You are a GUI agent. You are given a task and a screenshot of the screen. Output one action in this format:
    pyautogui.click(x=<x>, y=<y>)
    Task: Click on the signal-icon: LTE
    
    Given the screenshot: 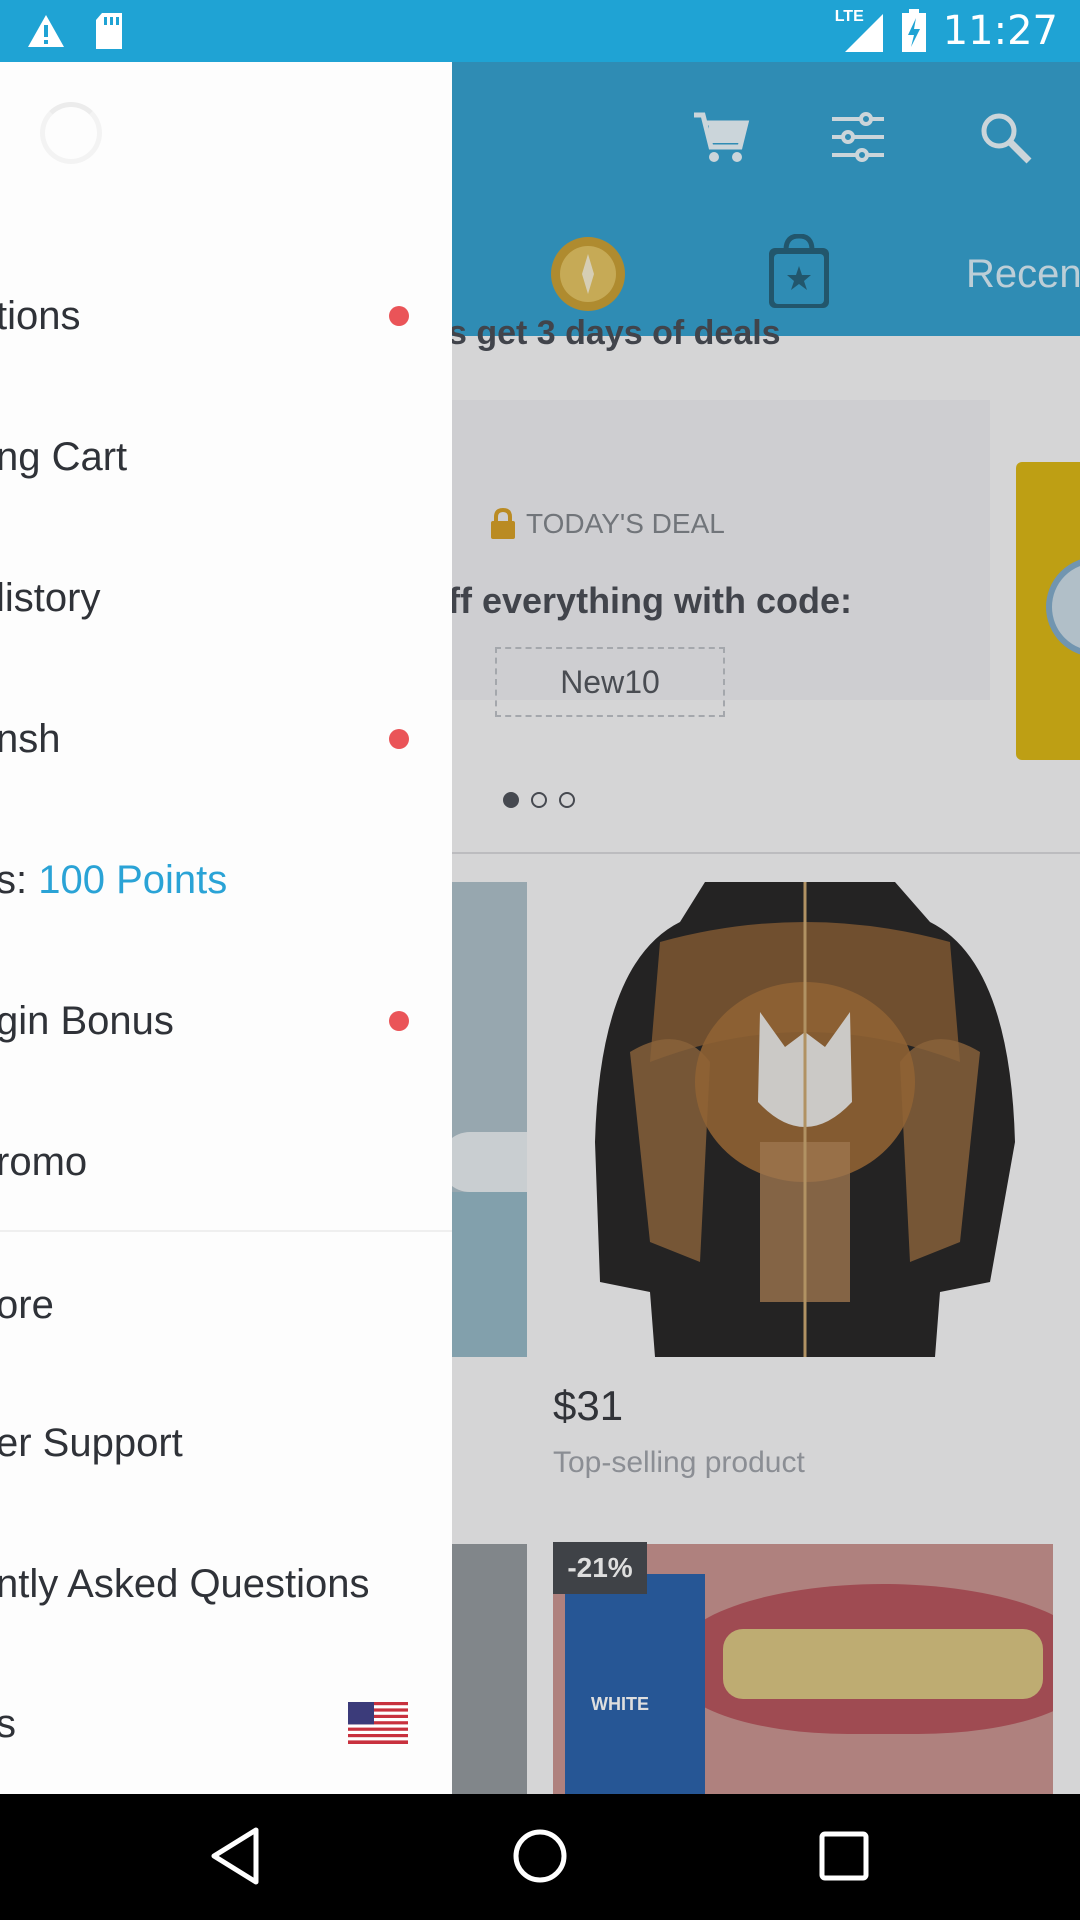 What is the action you would take?
    pyautogui.click(x=860, y=31)
    